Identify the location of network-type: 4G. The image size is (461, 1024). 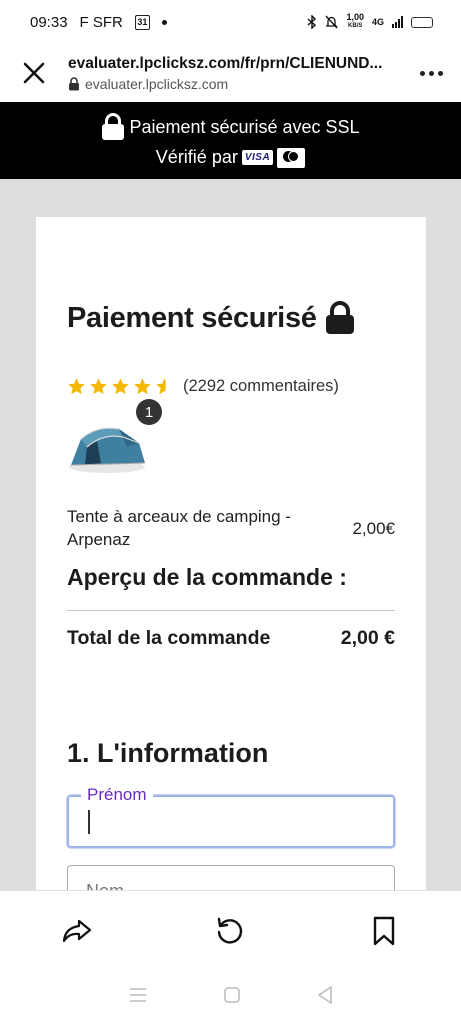
(377, 22).